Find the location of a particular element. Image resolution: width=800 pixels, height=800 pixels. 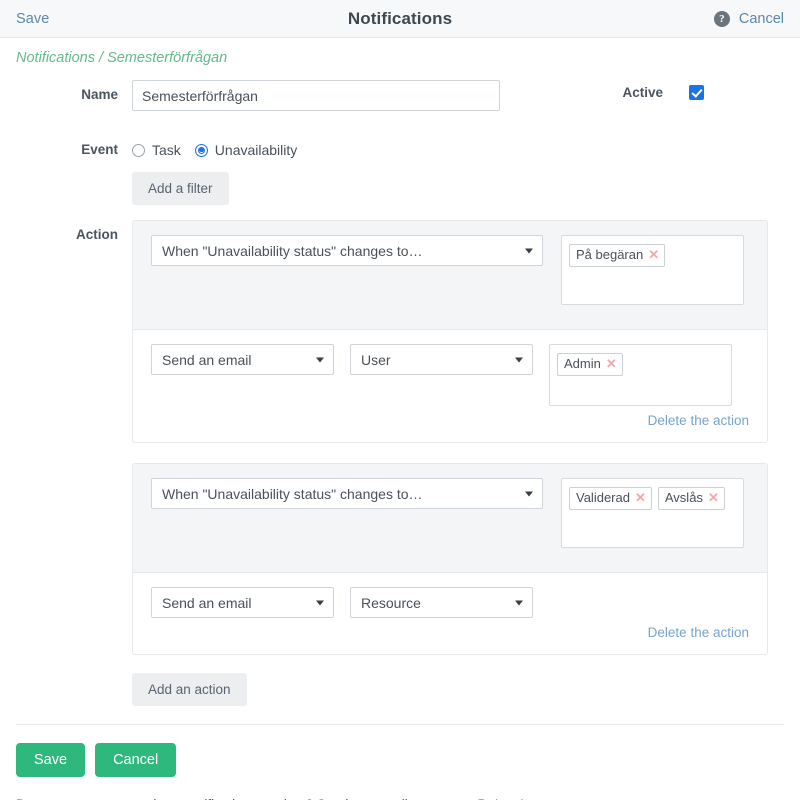

active-label: Active is located at coordinates (642, 92).